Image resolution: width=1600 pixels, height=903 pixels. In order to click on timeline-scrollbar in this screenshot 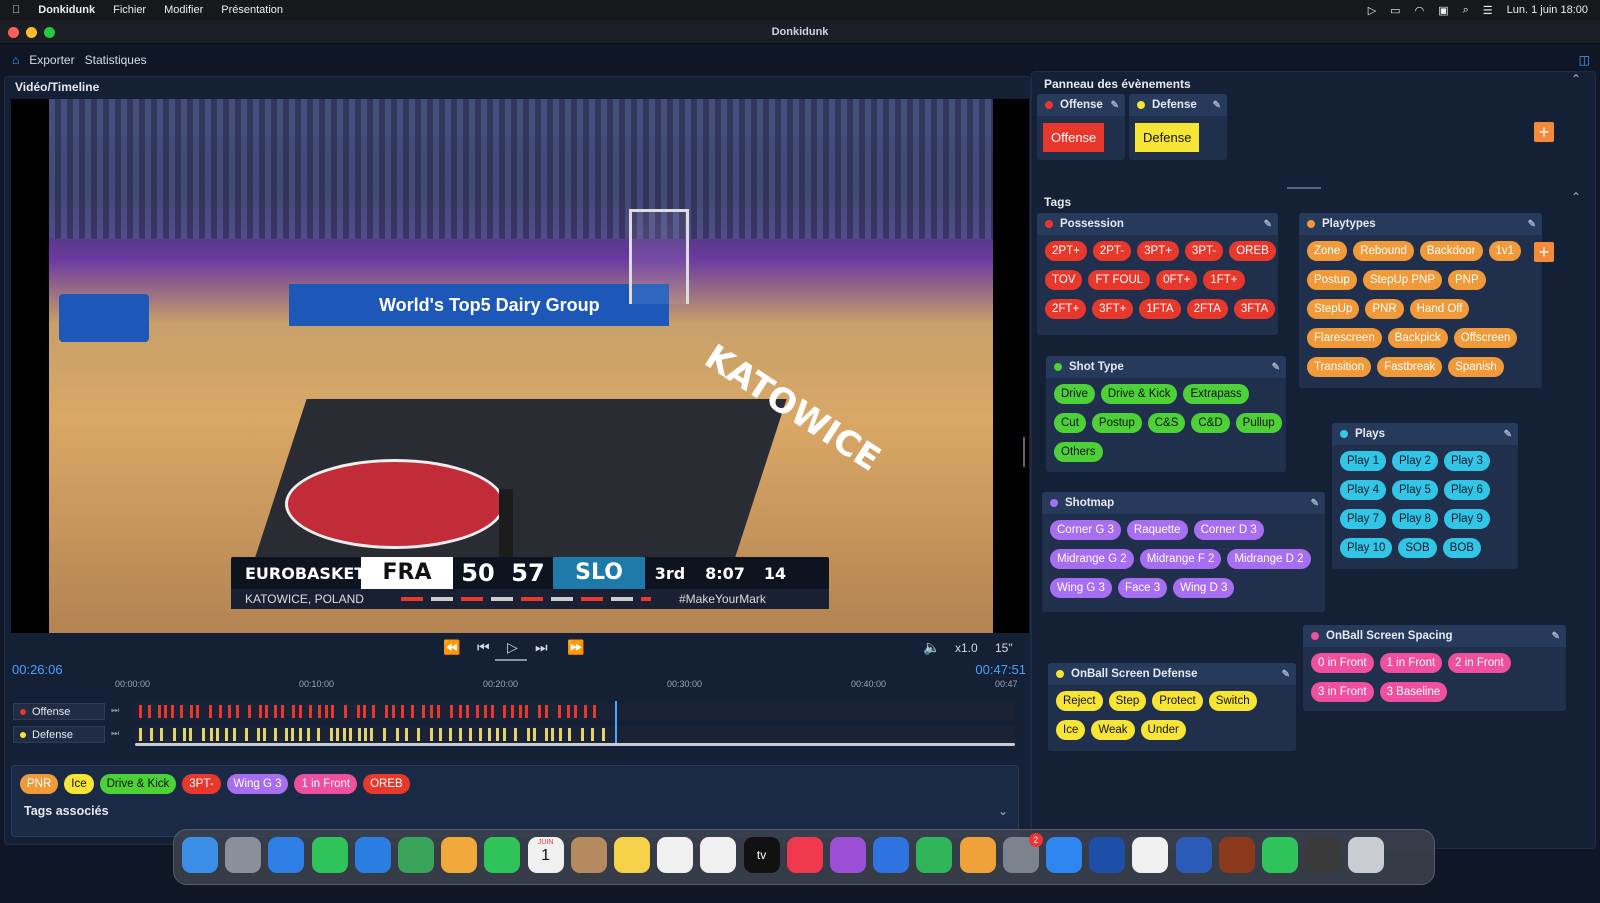, I will do `click(575, 744)`.